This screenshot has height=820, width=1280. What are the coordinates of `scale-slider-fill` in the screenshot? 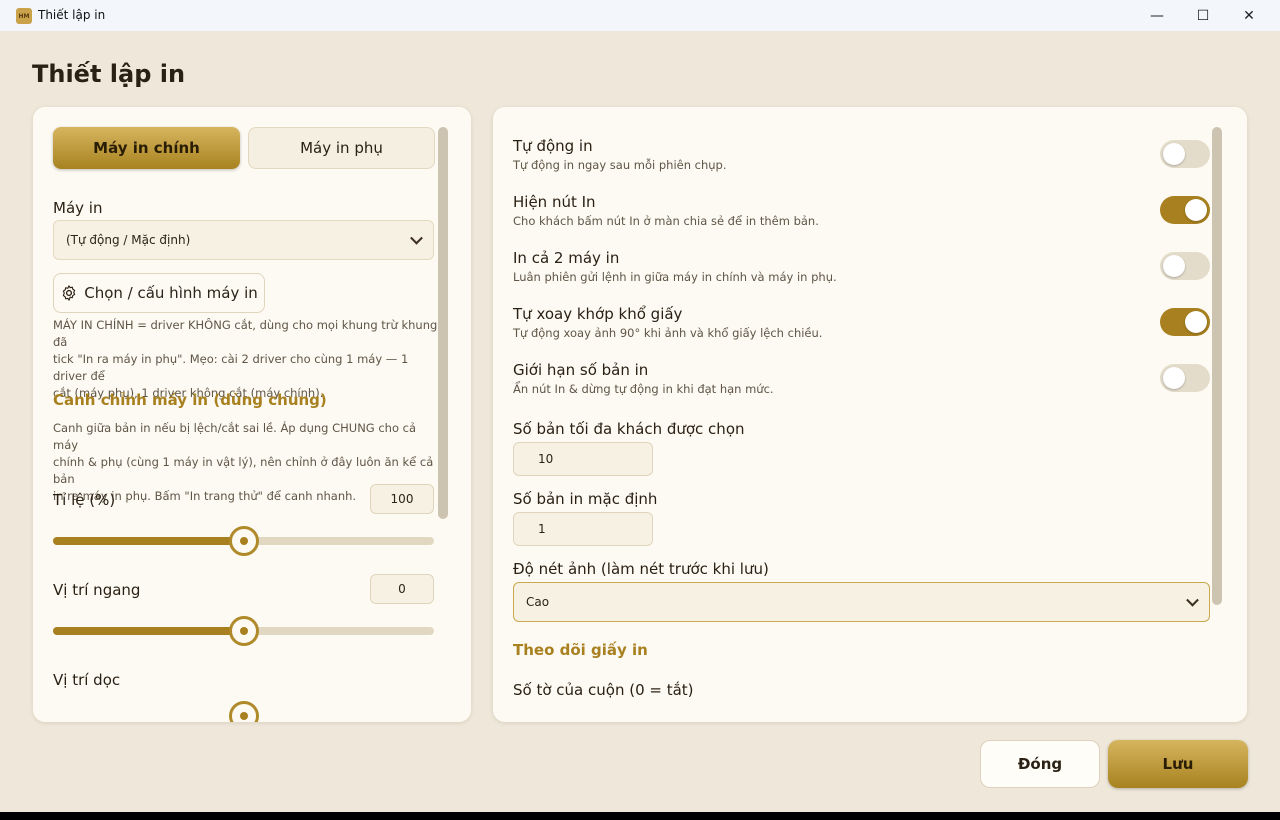 It's located at (148, 541).